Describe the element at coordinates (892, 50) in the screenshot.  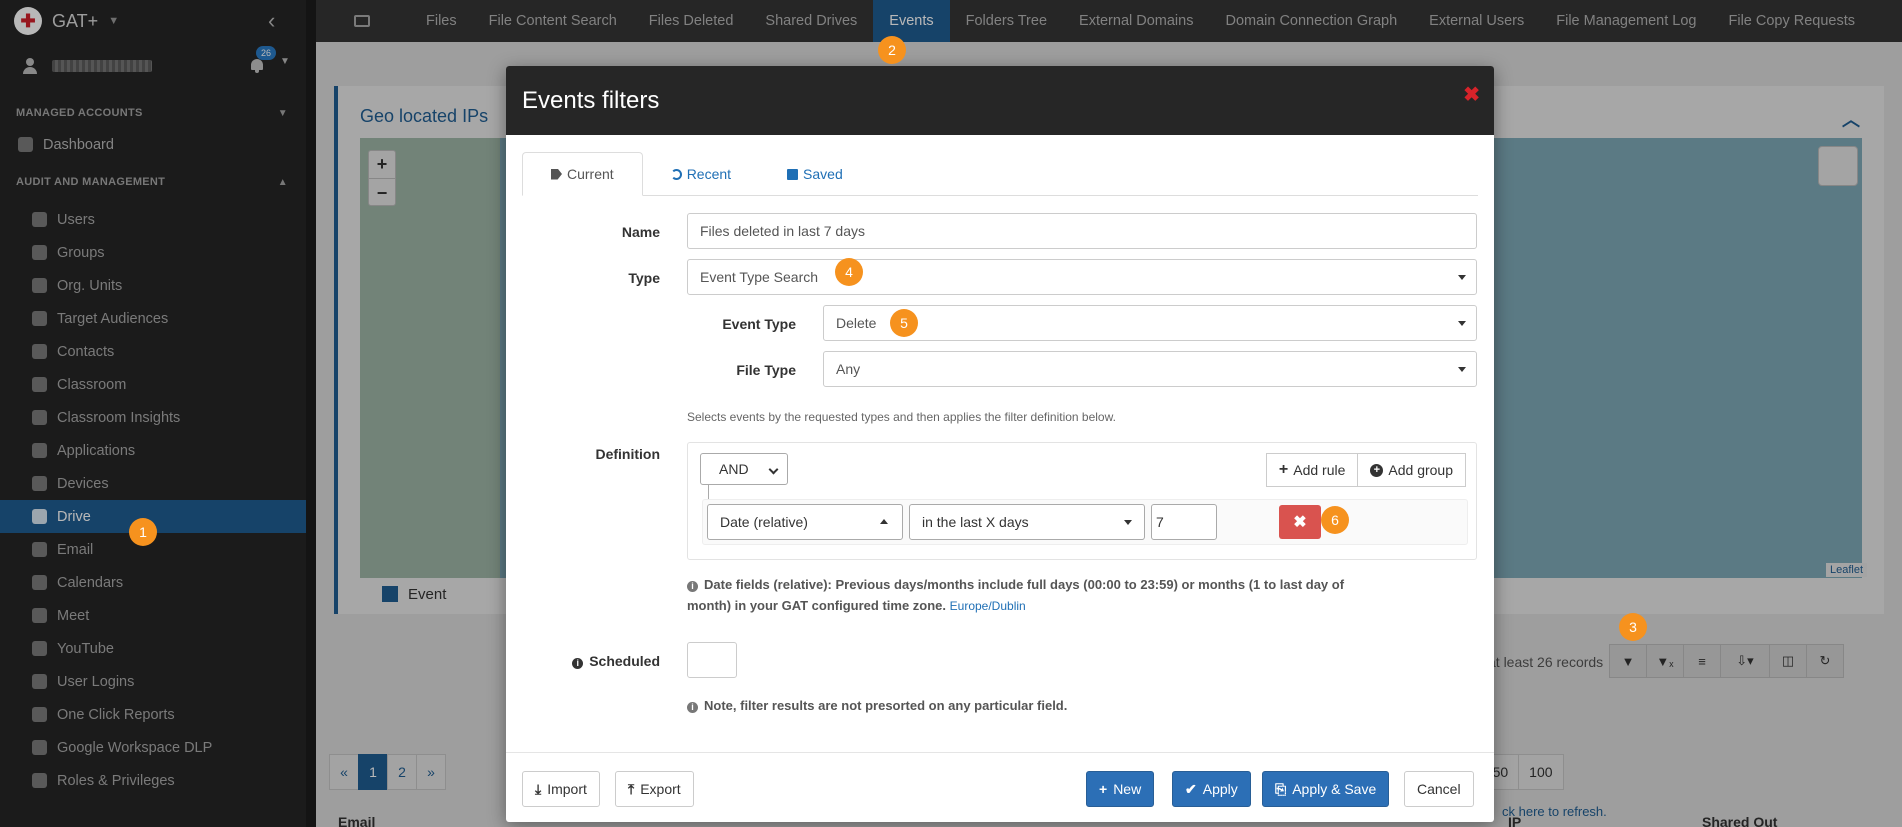
I see `step-marker-2: 2` at that location.